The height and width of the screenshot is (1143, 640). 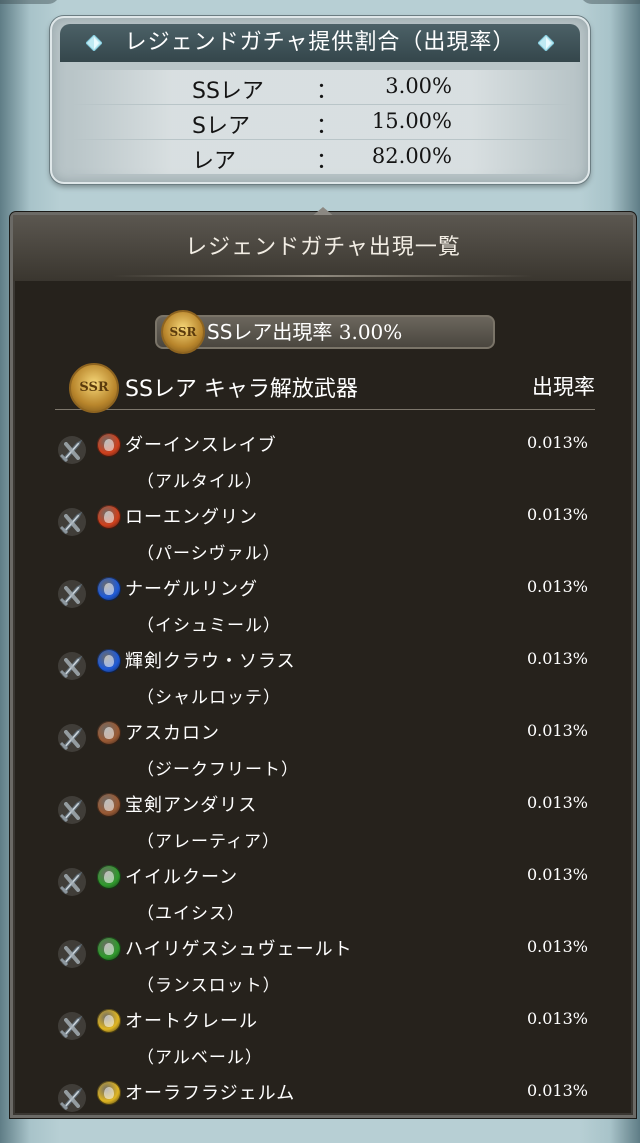 What do you see at coordinates (221, 126) in the screenshot?
I see `rate-label: Sレア` at bounding box center [221, 126].